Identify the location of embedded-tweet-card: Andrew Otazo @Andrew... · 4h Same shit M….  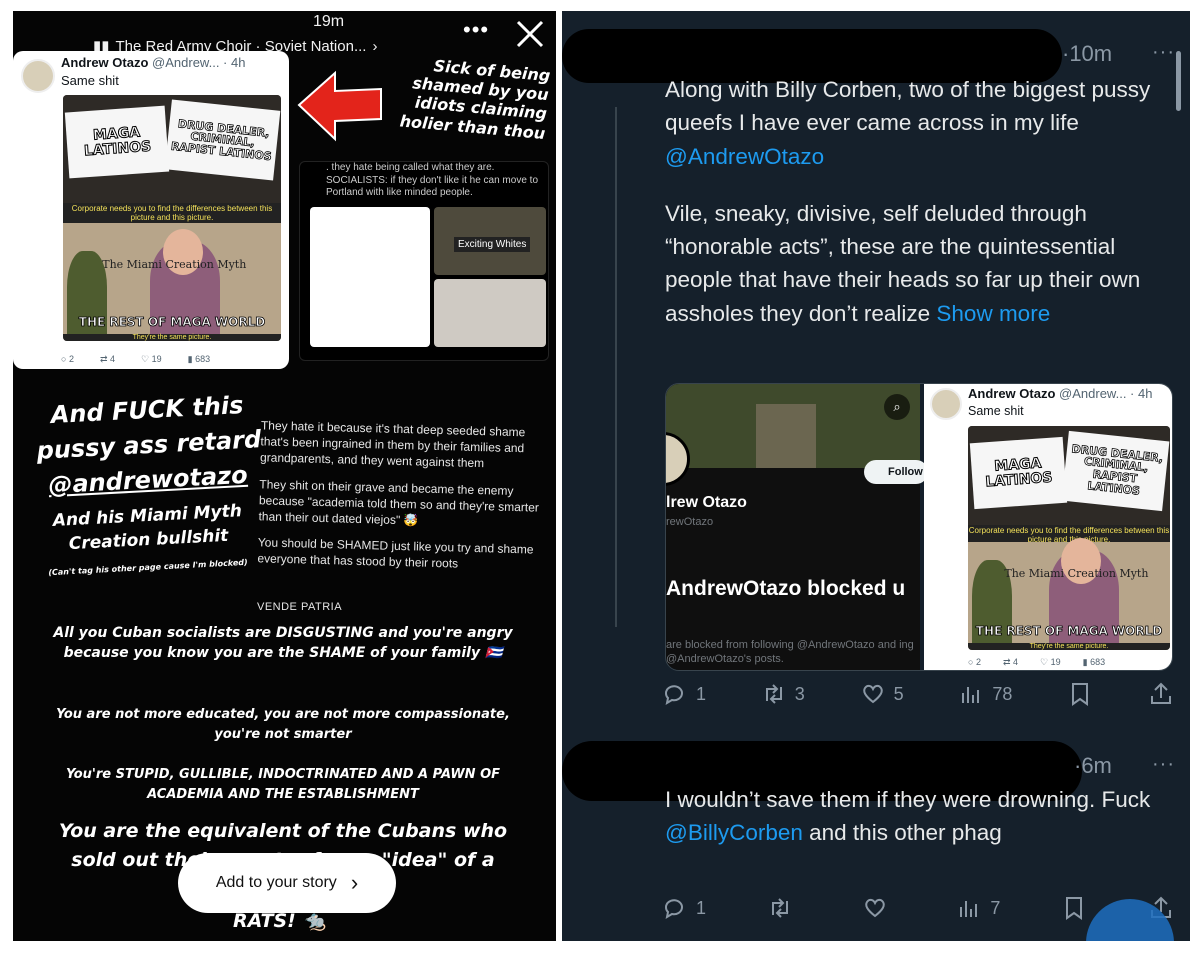
(151, 210).